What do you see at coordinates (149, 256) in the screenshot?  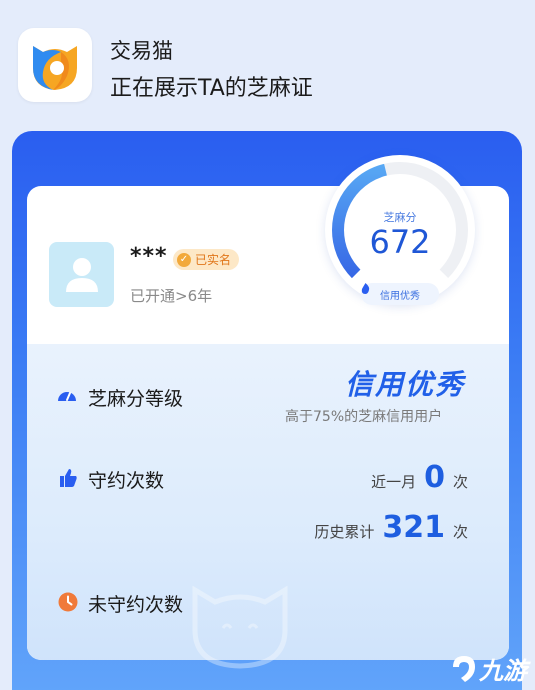 I see `user-name: ***` at bounding box center [149, 256].